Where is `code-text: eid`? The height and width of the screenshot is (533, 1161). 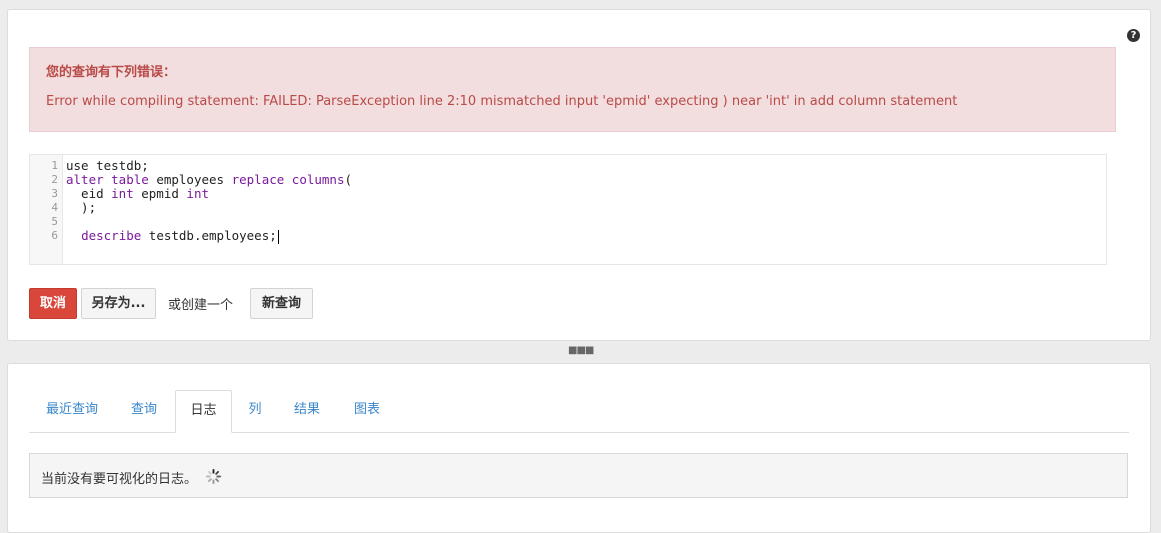
code-text: eid is located at coordinates (89, 193).